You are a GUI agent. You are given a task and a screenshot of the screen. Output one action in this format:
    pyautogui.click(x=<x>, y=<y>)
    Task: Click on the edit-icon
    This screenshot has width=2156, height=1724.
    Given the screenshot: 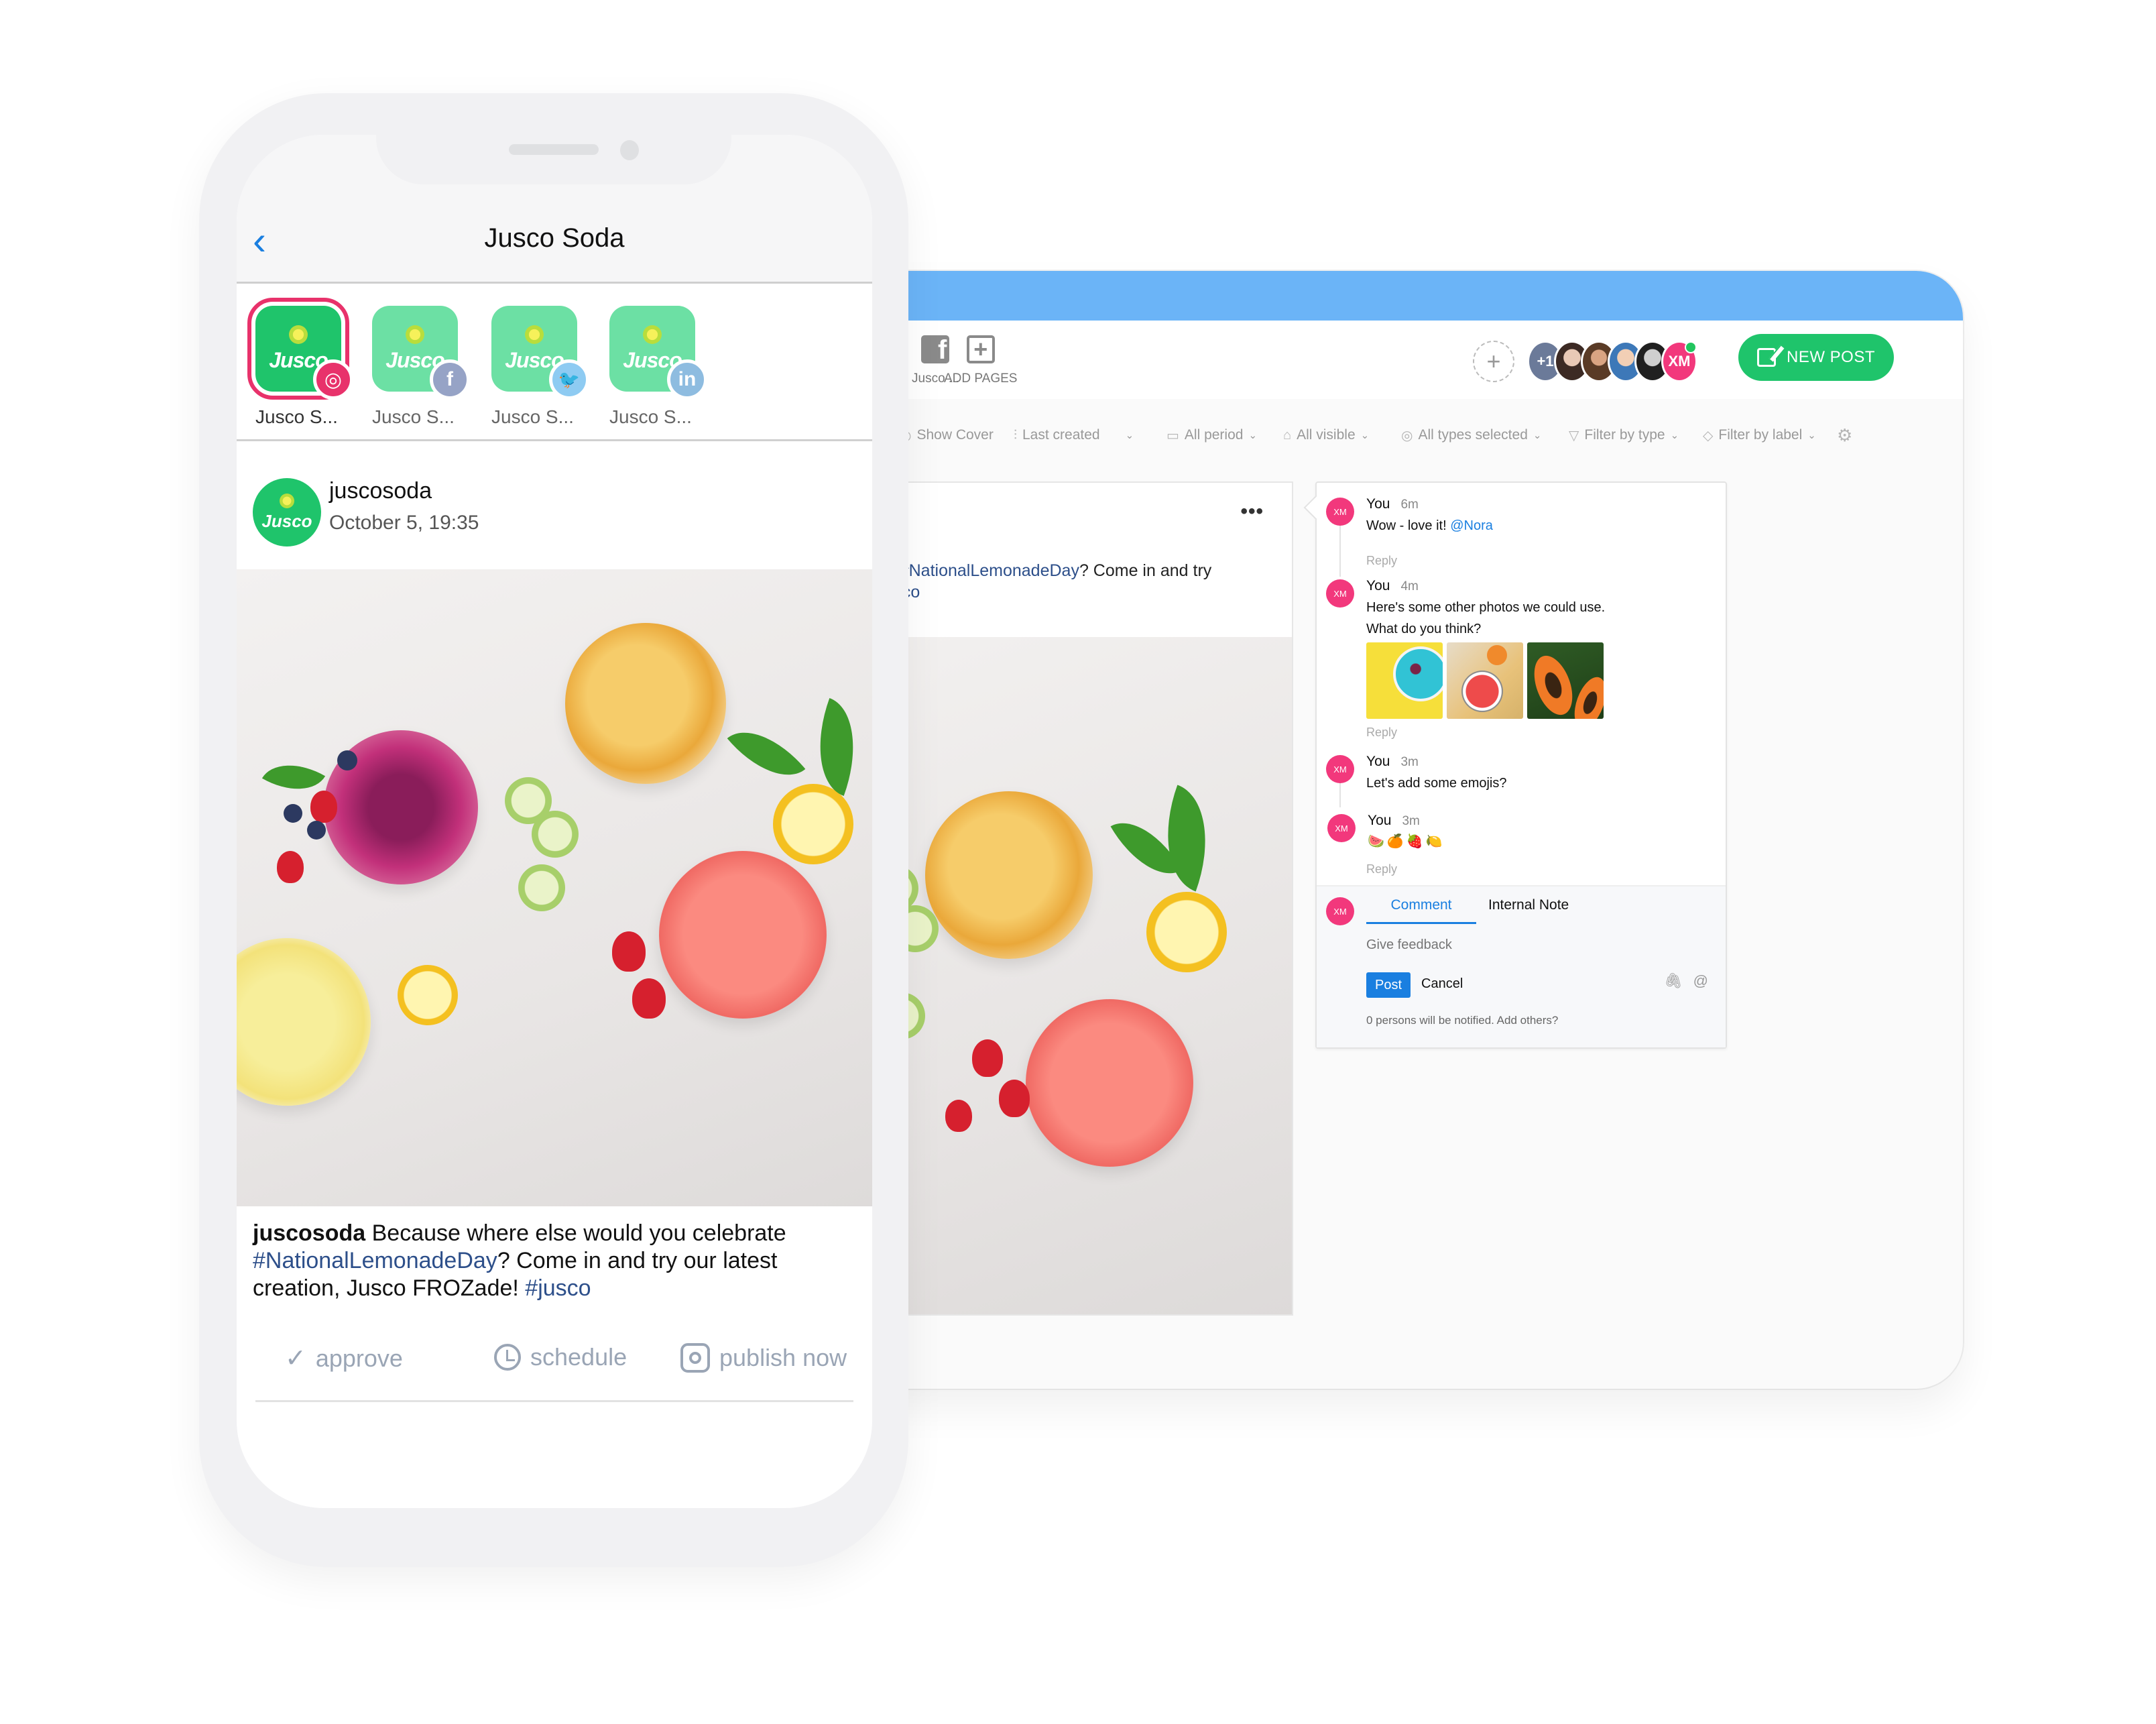 What is the action you would take?
    pyautogui.click(x=1766, y=358)
    